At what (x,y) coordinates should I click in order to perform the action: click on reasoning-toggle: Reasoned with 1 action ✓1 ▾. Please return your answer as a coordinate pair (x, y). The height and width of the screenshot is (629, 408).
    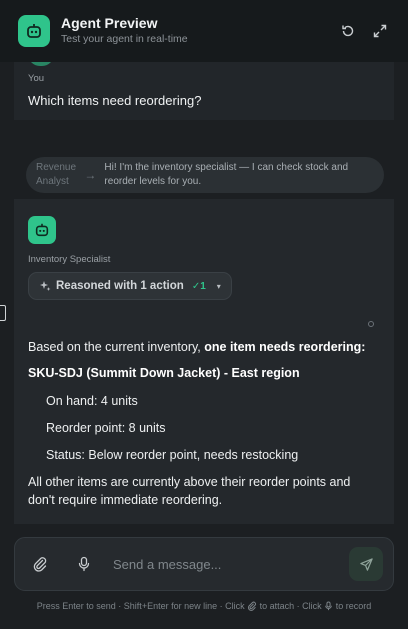
    Looking at the image, I should click on (130, 286).